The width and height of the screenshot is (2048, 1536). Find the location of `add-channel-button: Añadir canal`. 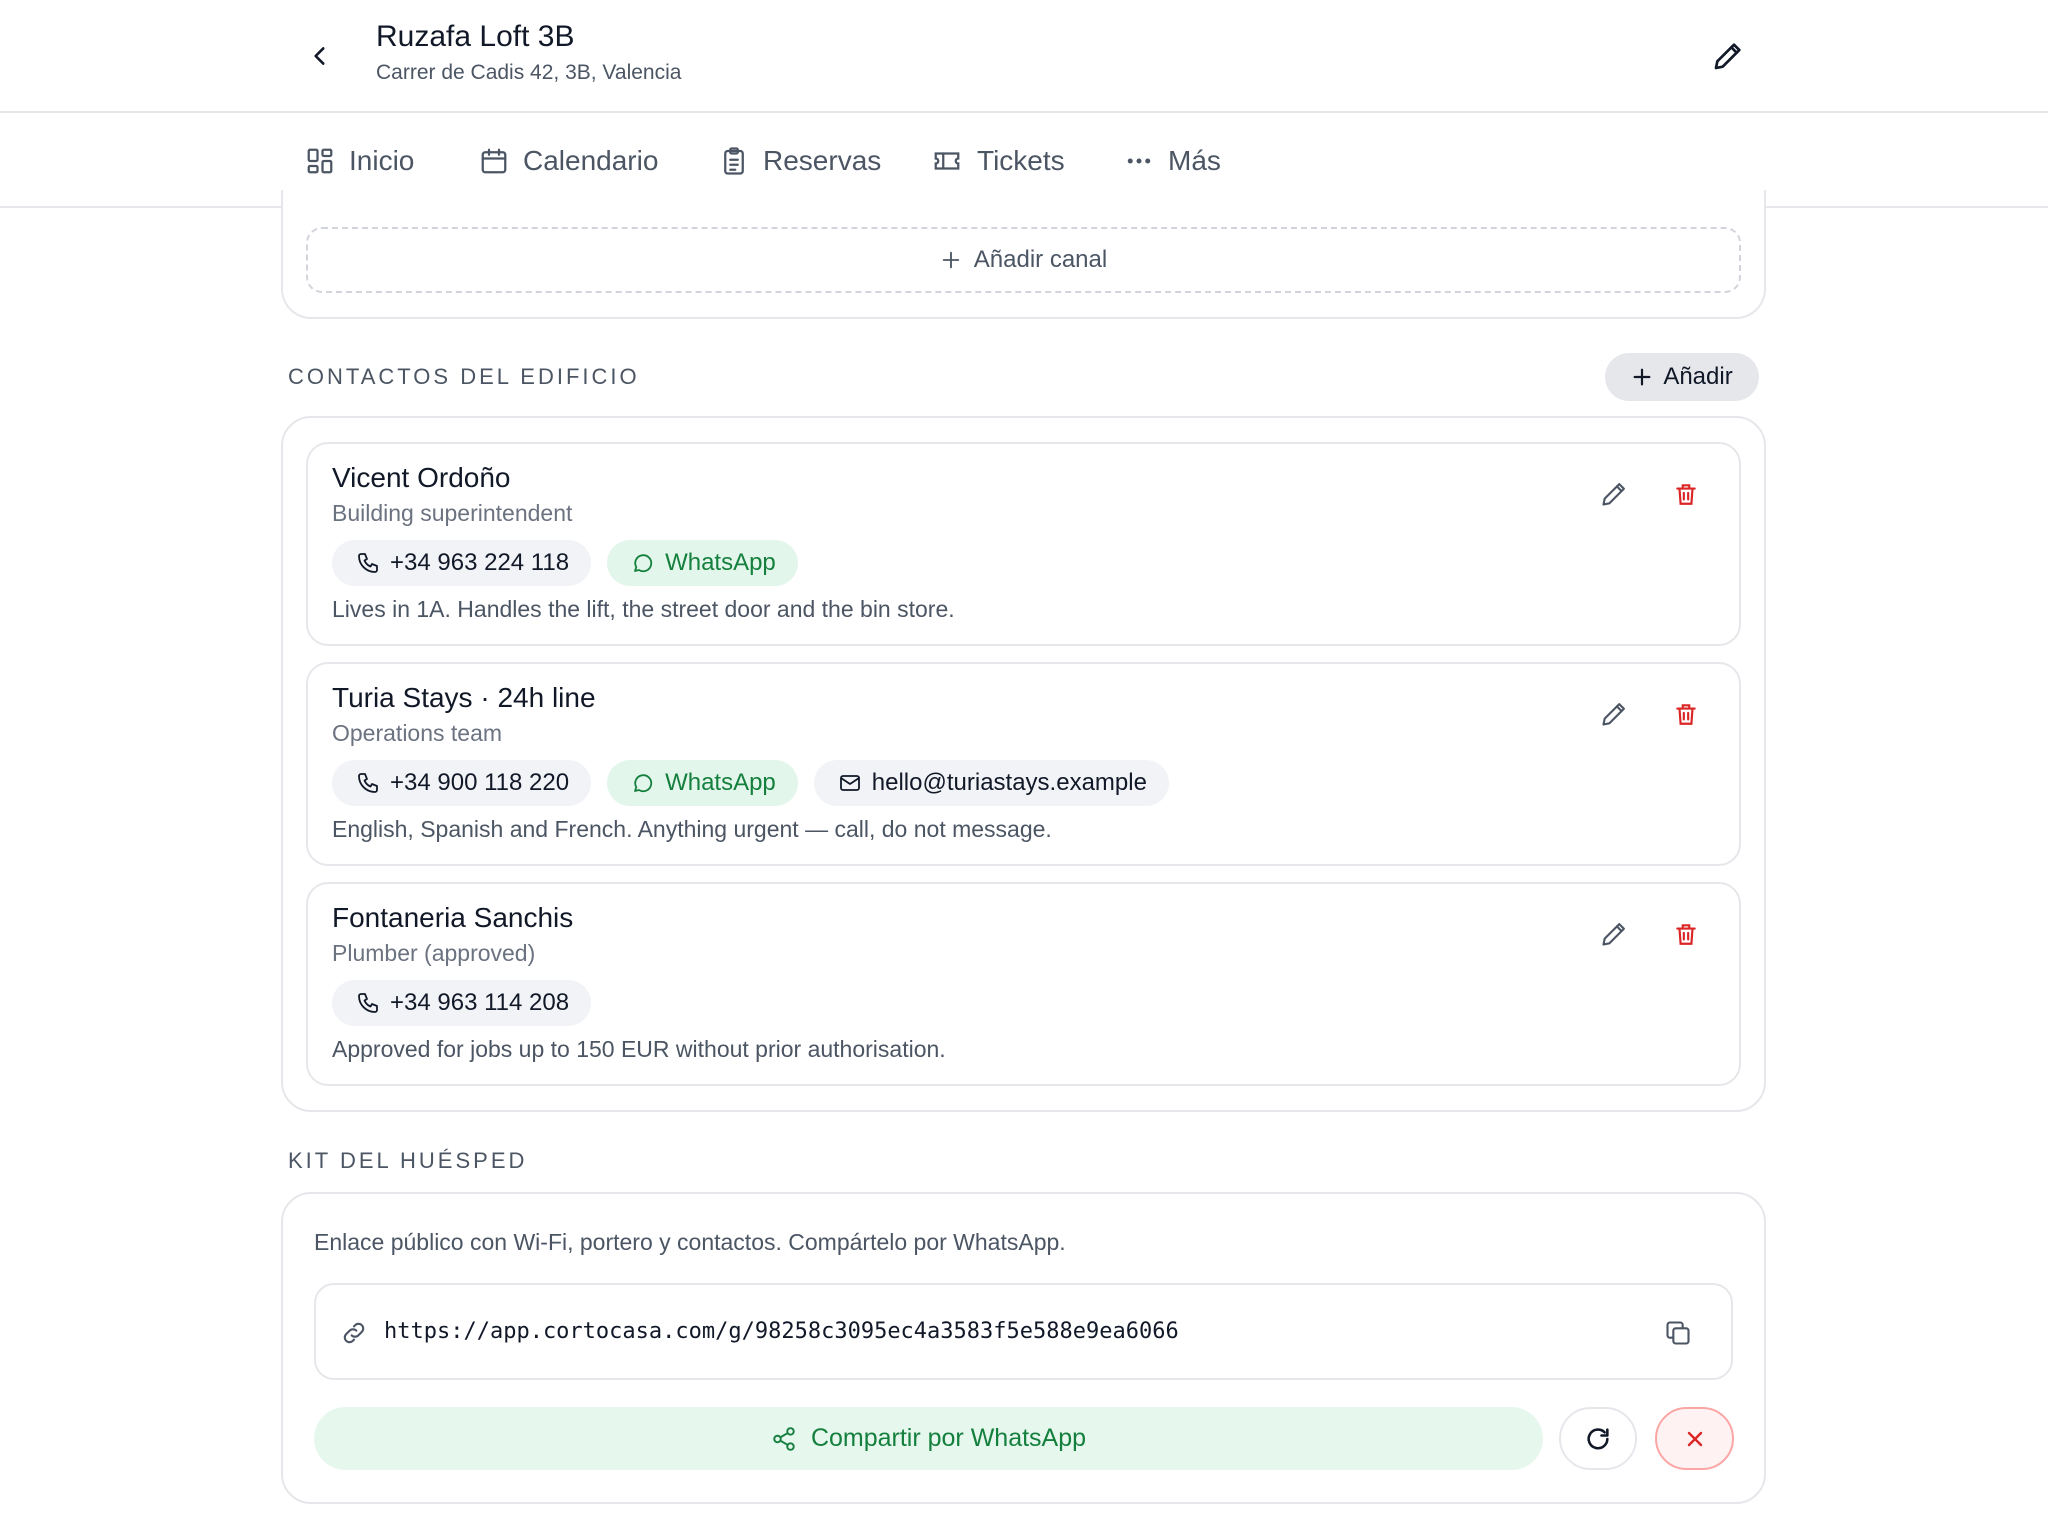

add-channel-button: Añadir canal is located at coordinates (1023, 260).